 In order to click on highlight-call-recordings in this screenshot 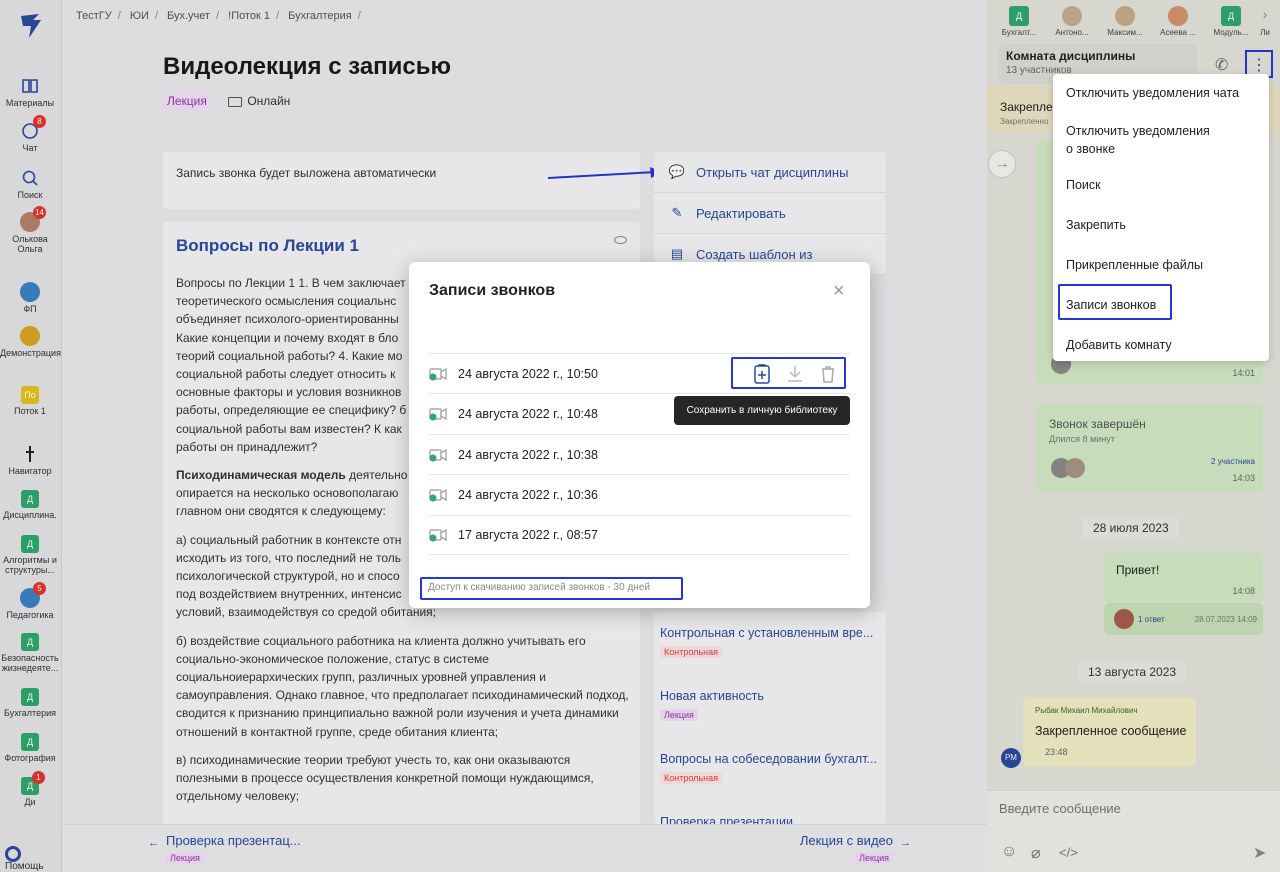, I will do `click(1115, 302)`.